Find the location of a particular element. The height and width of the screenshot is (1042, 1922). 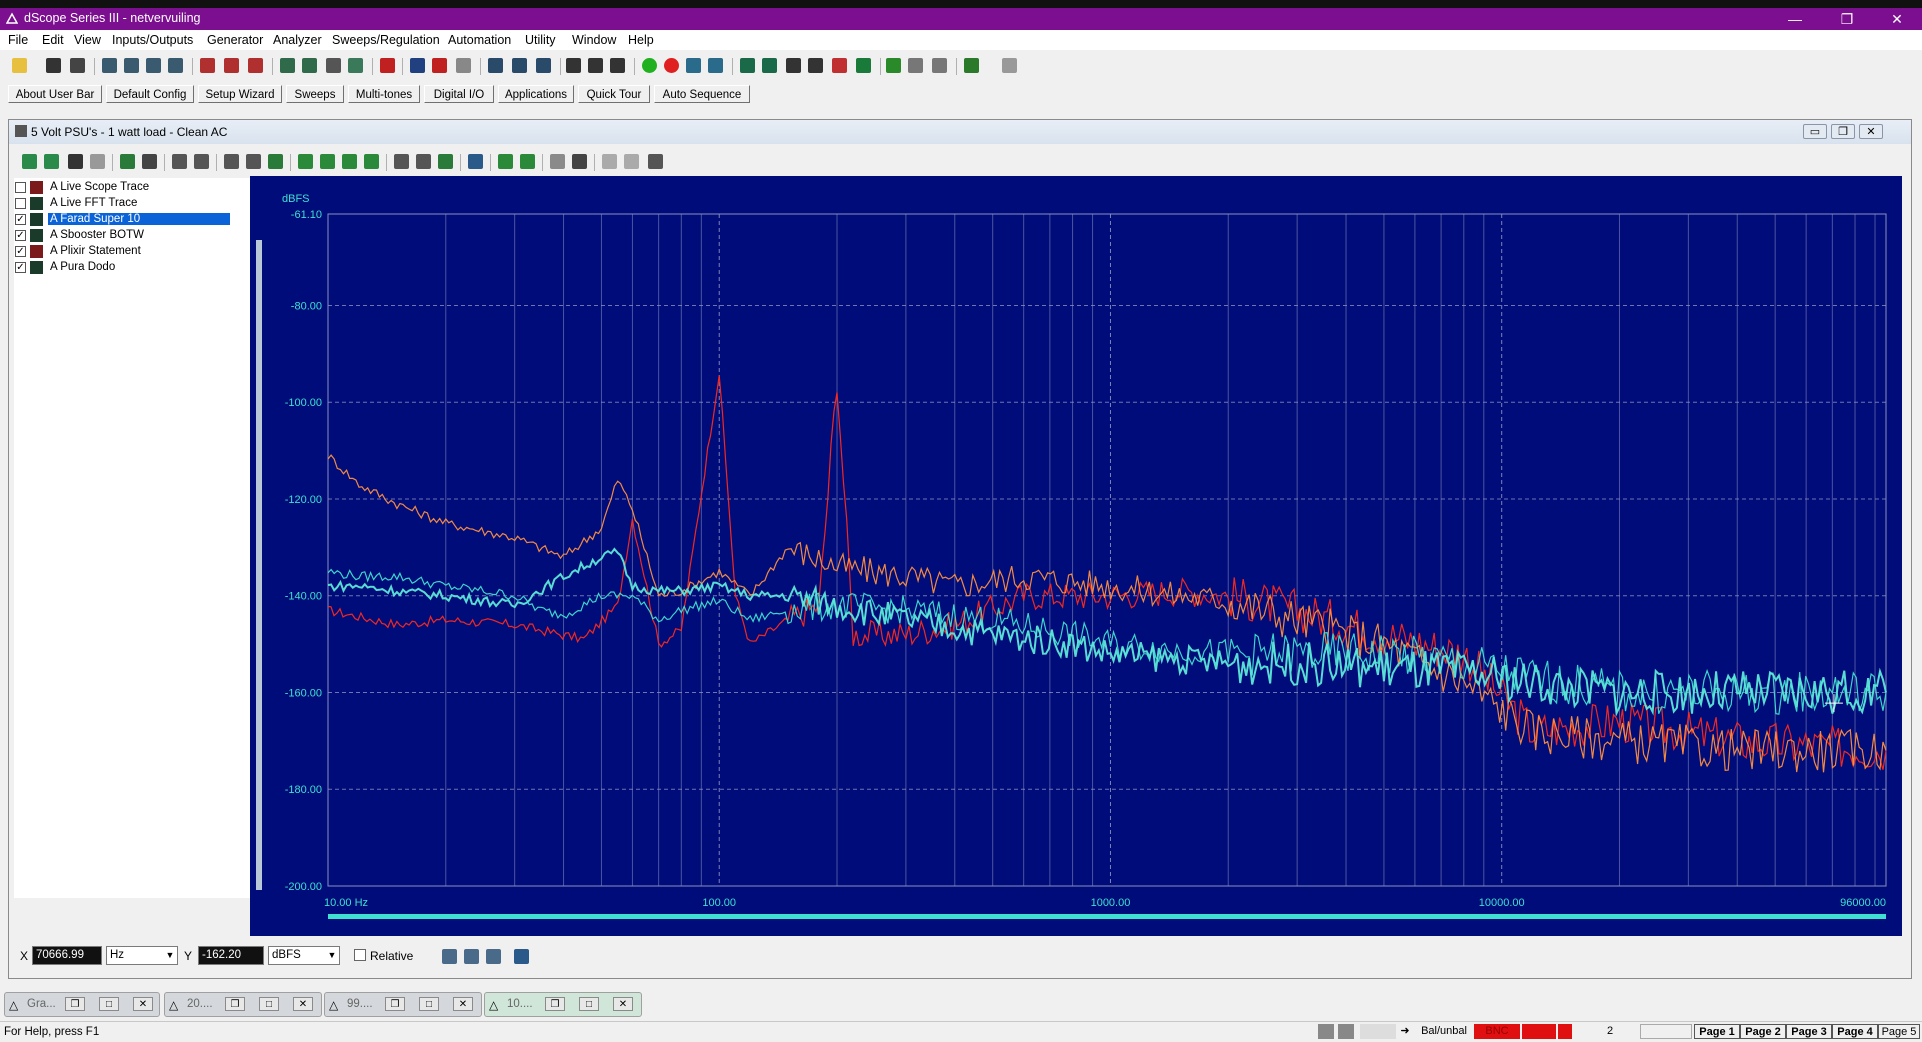

settings-icon is located at coordinates (655, 161).